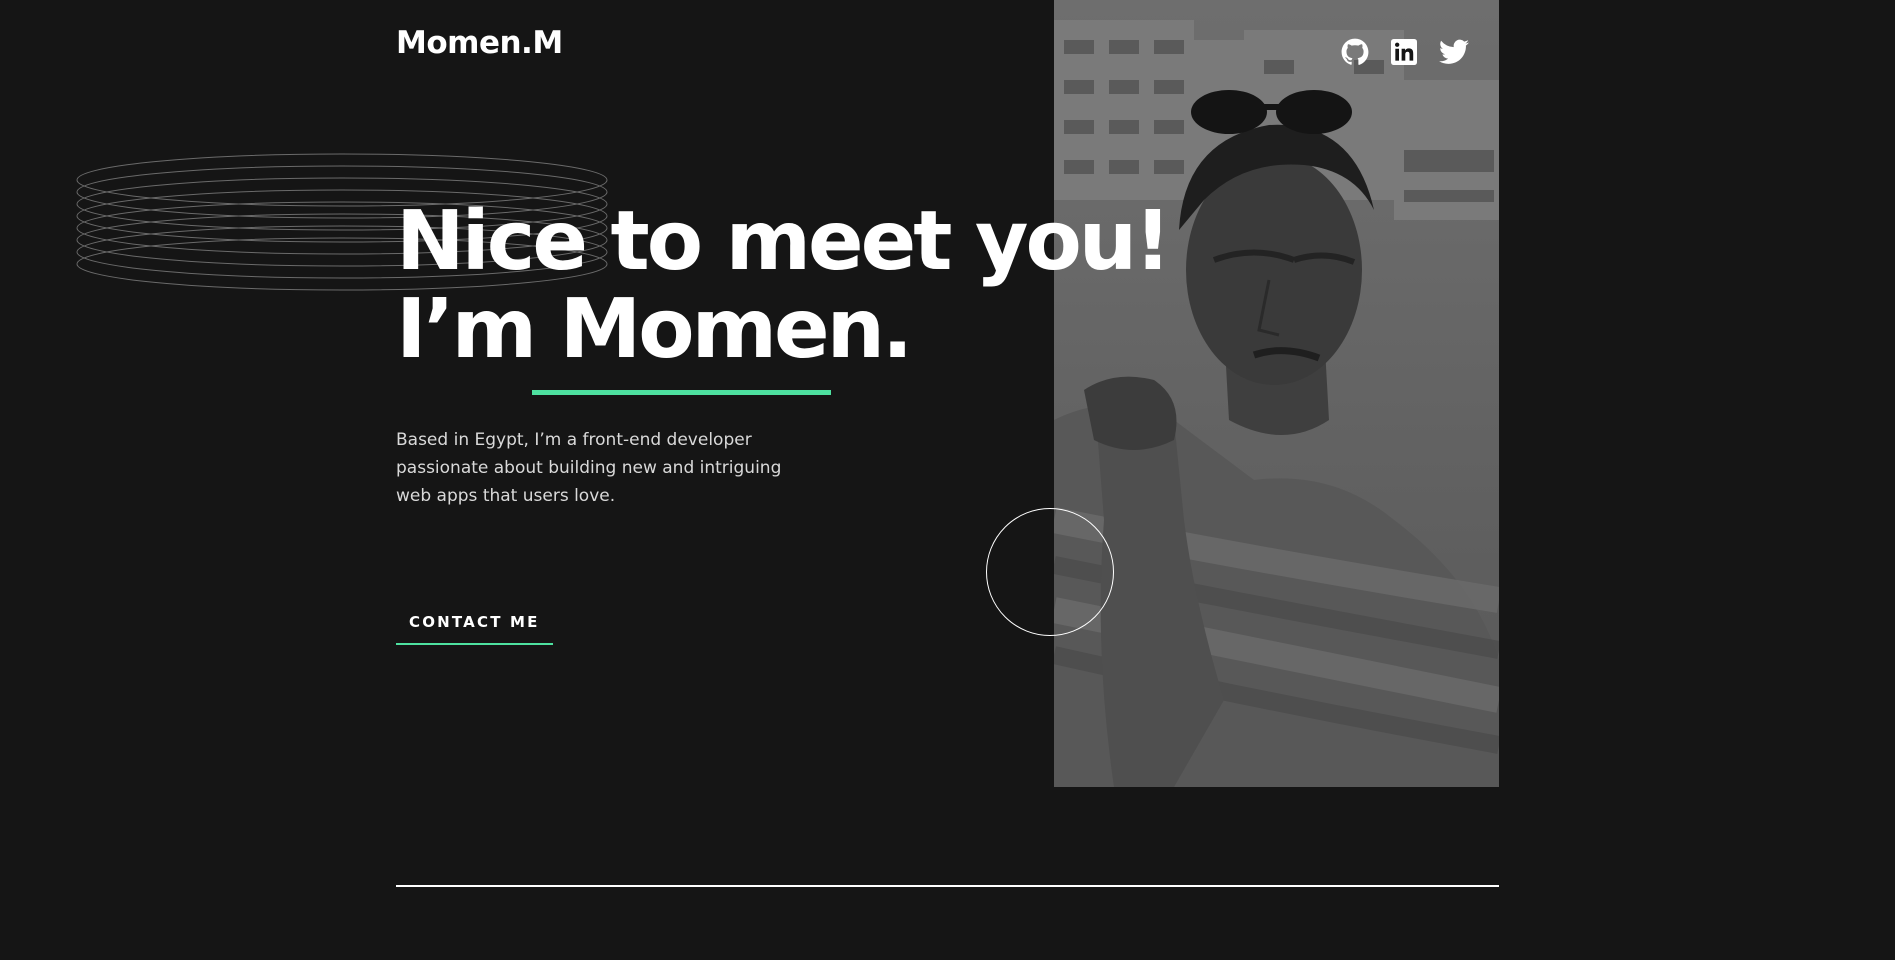  I want to click on name-underline, so click(681, 392).